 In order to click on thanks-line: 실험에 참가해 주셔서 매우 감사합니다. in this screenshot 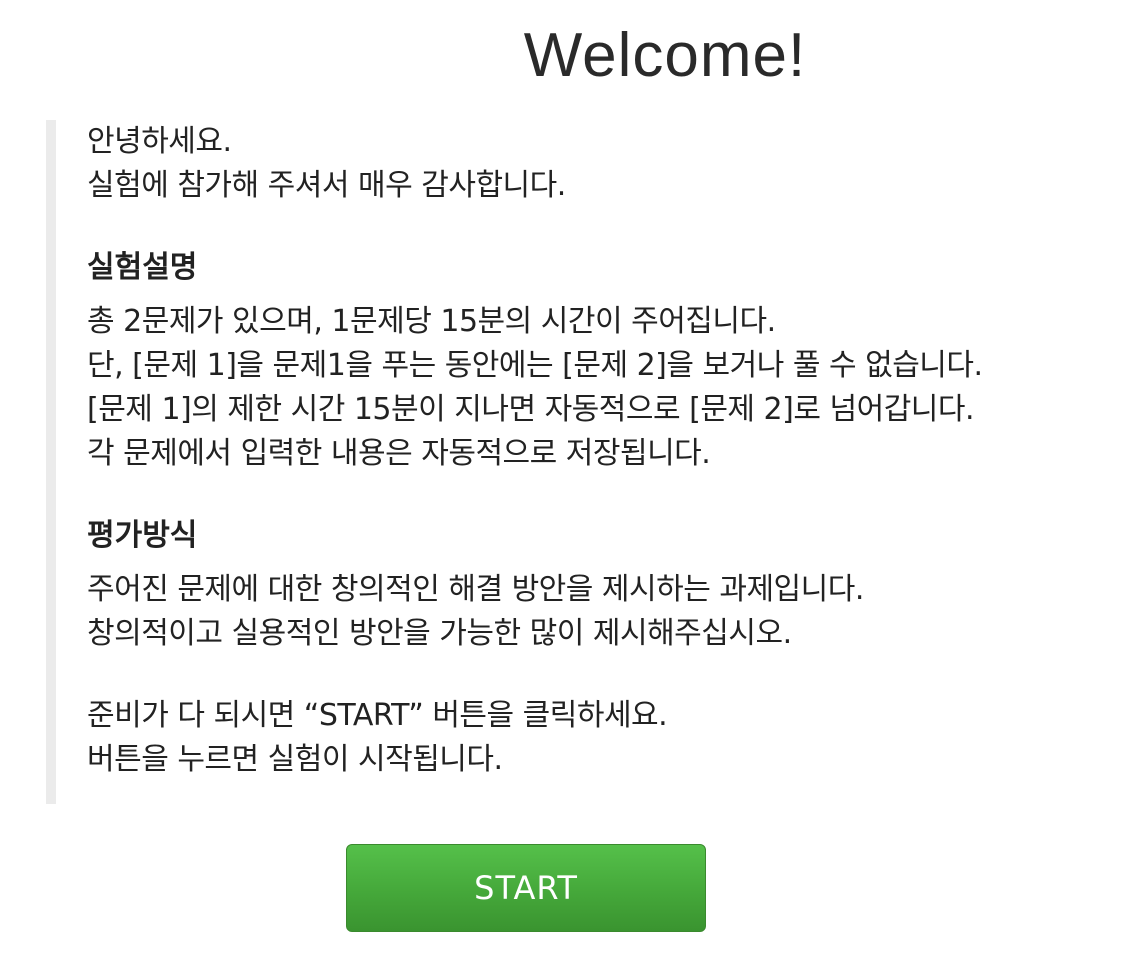, I will do `click(326, 185)`.